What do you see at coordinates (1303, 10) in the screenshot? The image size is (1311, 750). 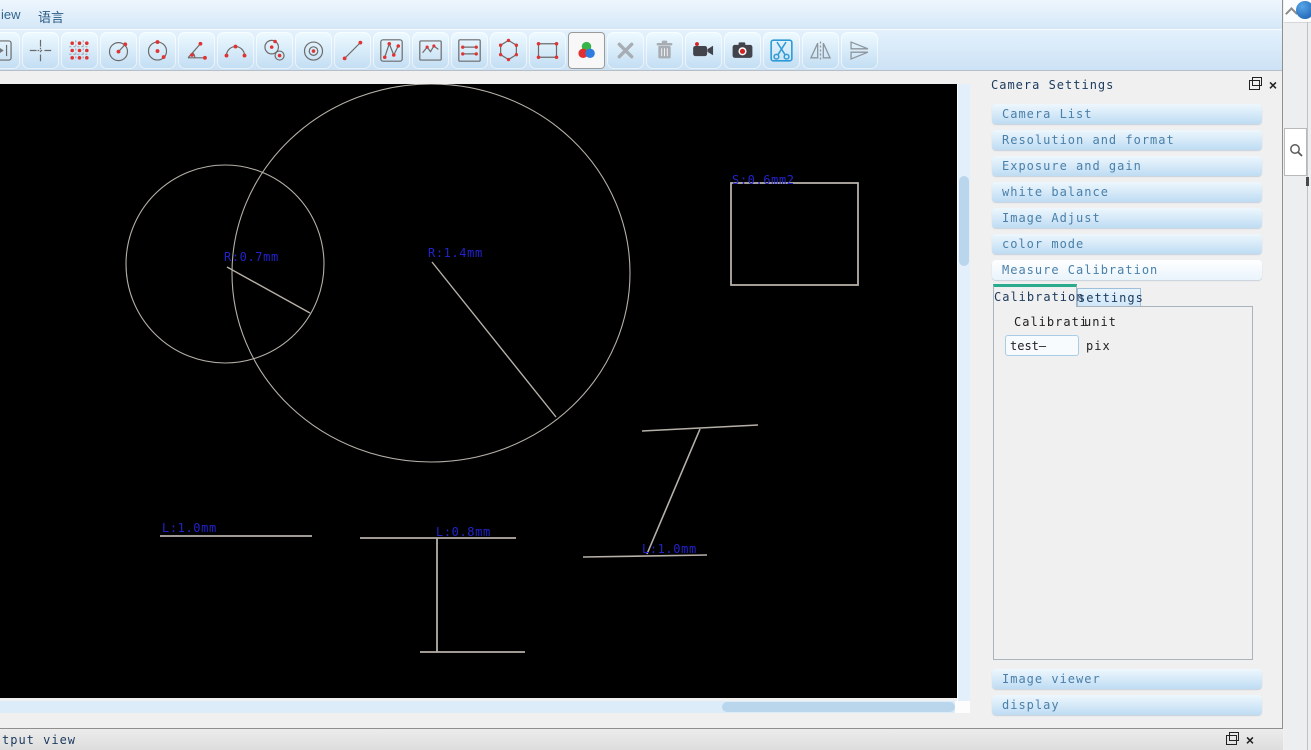 I see `browser-logo-icon` at bounding box center [1303, 10].